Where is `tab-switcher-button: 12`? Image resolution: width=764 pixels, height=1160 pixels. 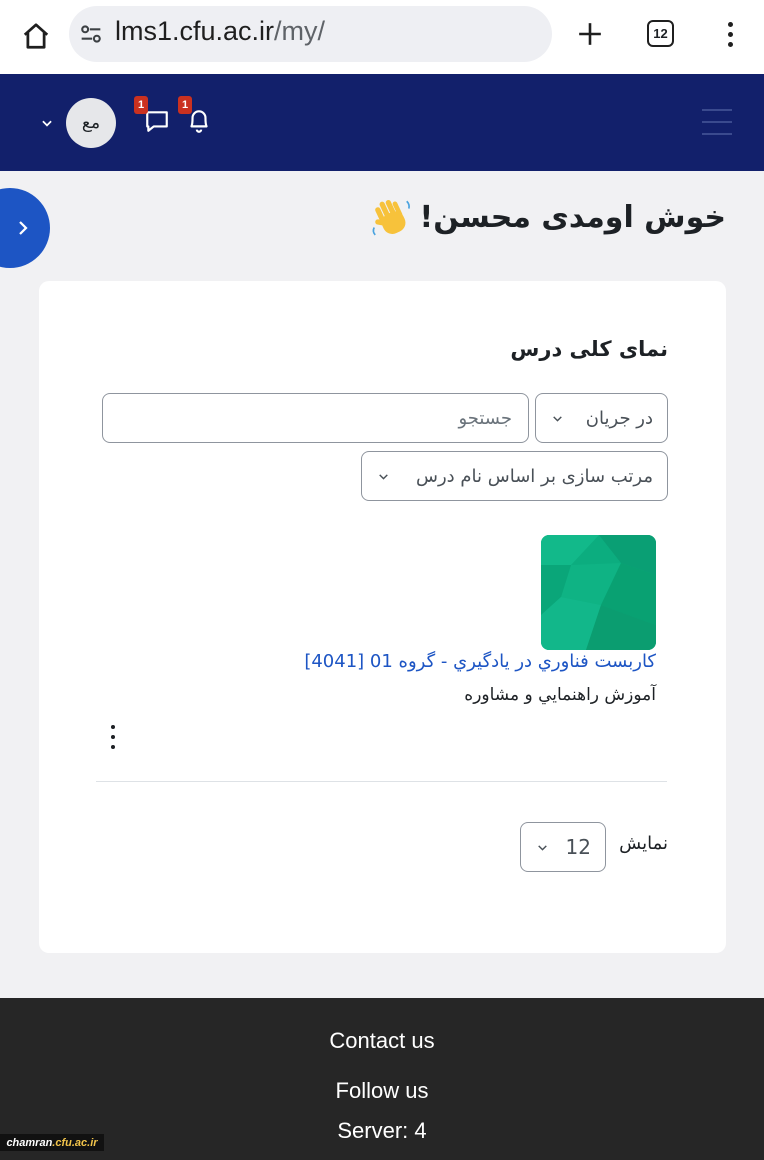 tab-switcher-button: 12 is located at coordinates (660, 33).